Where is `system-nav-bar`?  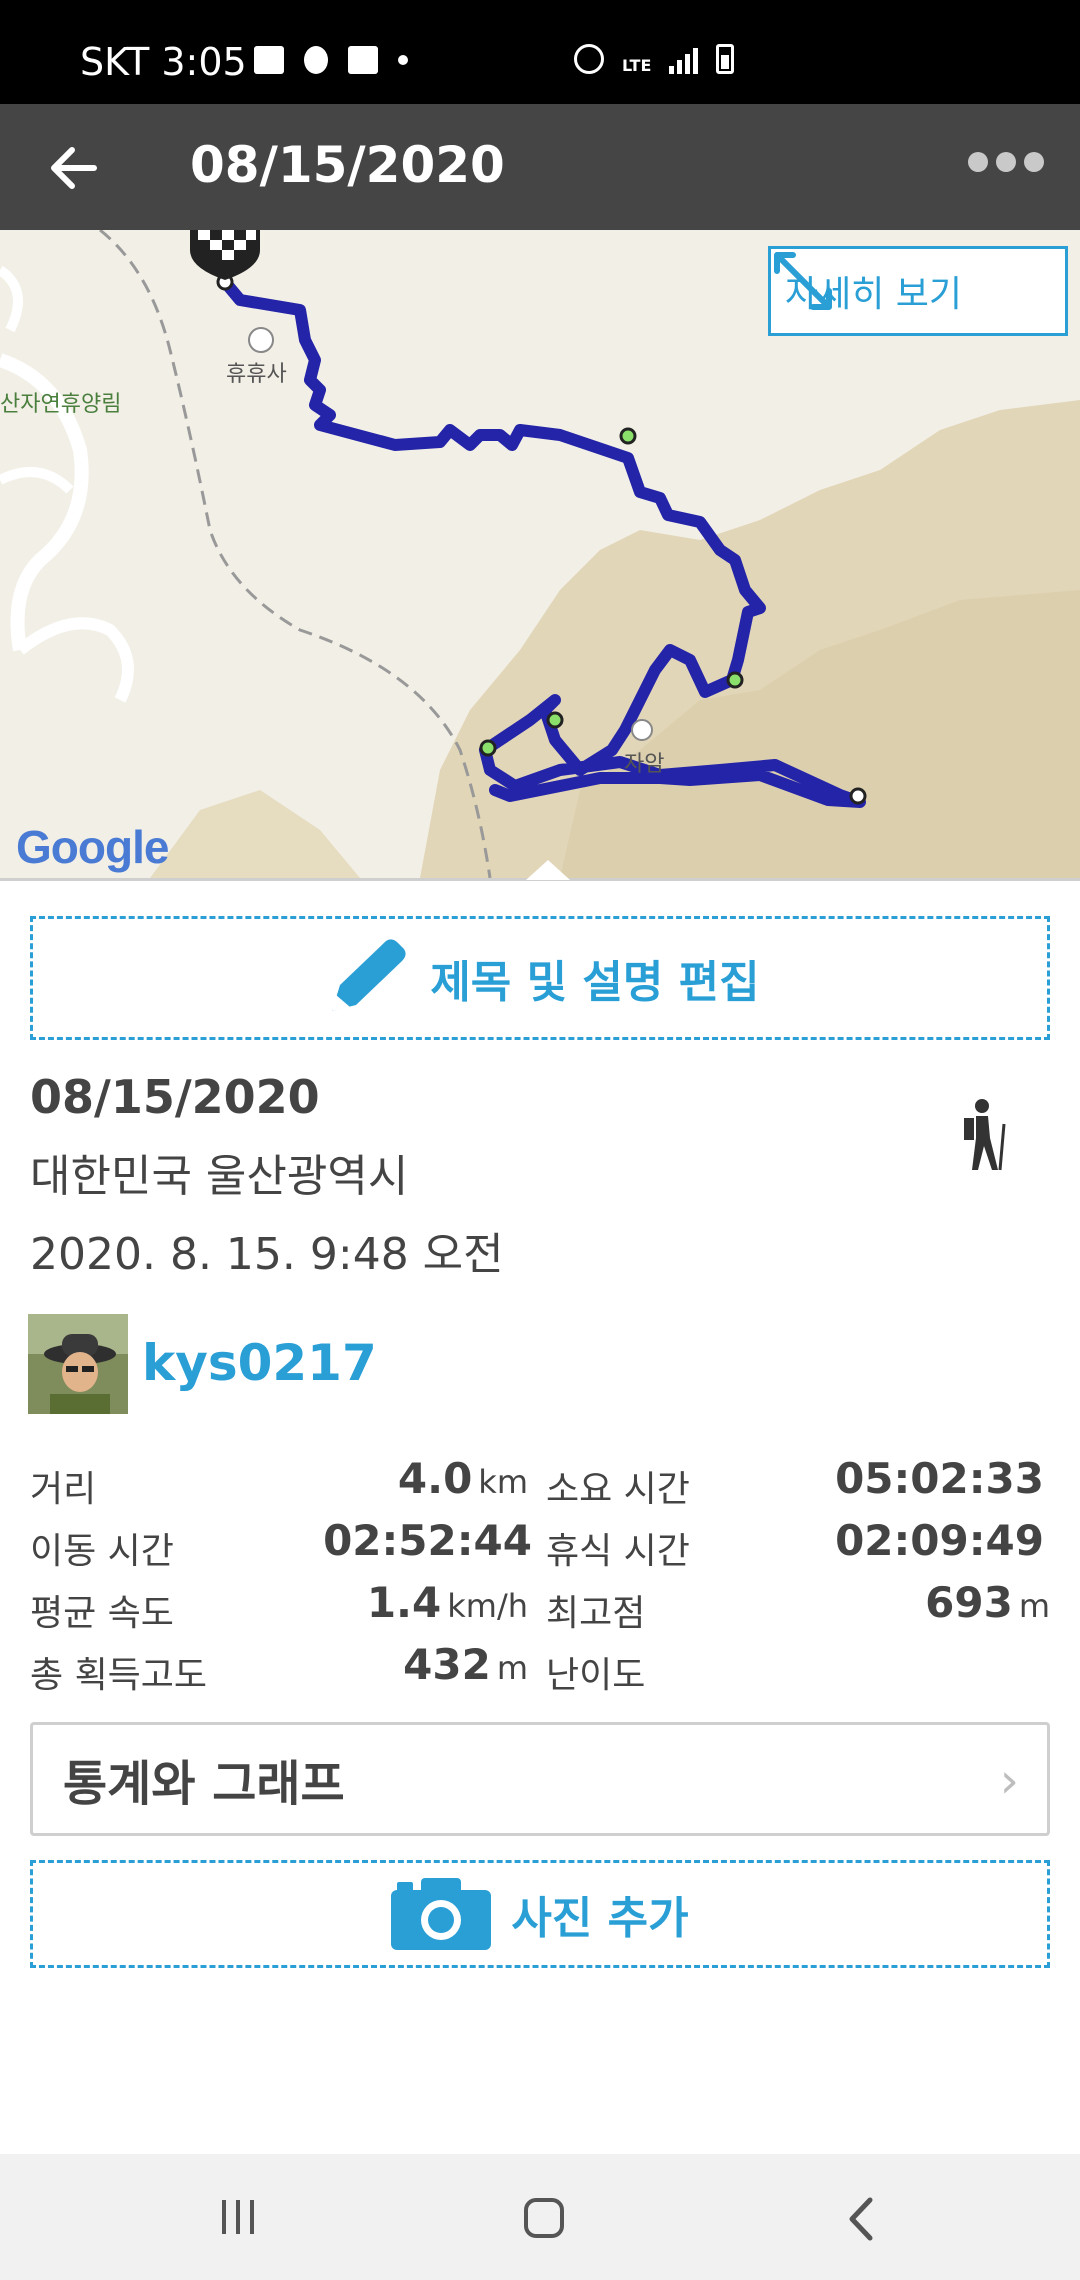 system-nav-bar is located at coordinates (540, 2217).